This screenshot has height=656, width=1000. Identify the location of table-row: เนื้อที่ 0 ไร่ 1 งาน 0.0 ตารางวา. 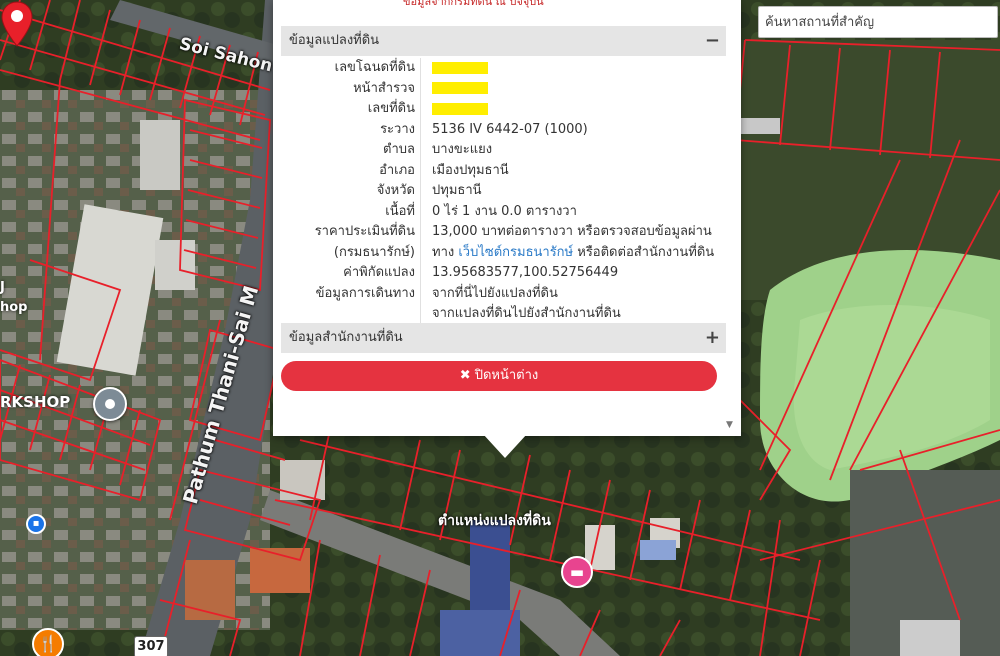
(503, 212).